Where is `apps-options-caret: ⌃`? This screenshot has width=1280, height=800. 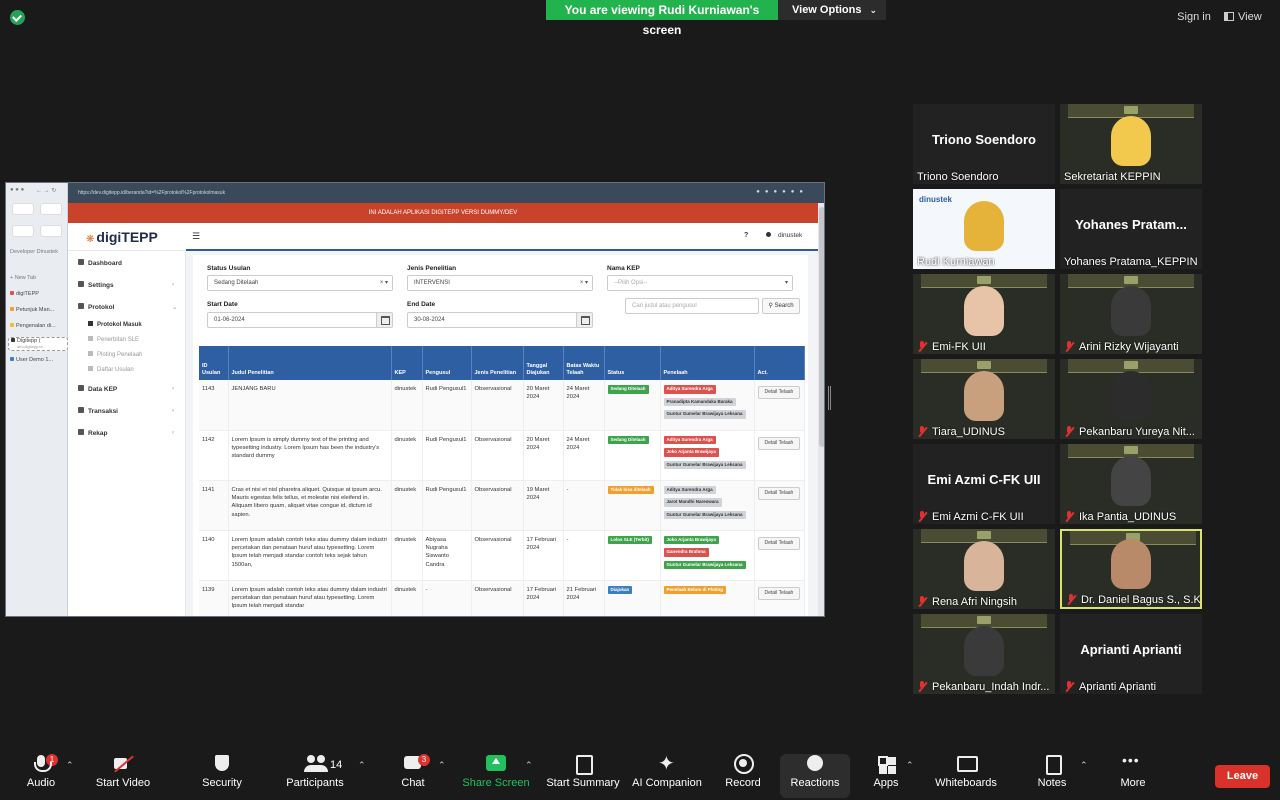 apps-options-caret: ⌃ is located at coordinates (910, 765).